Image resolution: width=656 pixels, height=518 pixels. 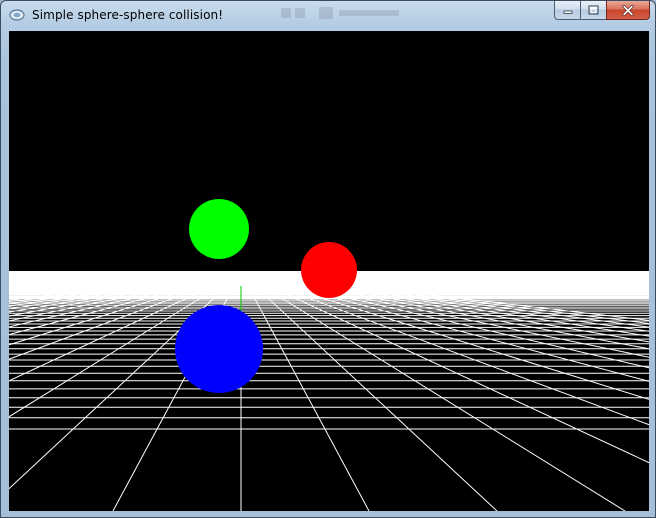 I want to click on maximize-icon, so click(x=593, y=10).